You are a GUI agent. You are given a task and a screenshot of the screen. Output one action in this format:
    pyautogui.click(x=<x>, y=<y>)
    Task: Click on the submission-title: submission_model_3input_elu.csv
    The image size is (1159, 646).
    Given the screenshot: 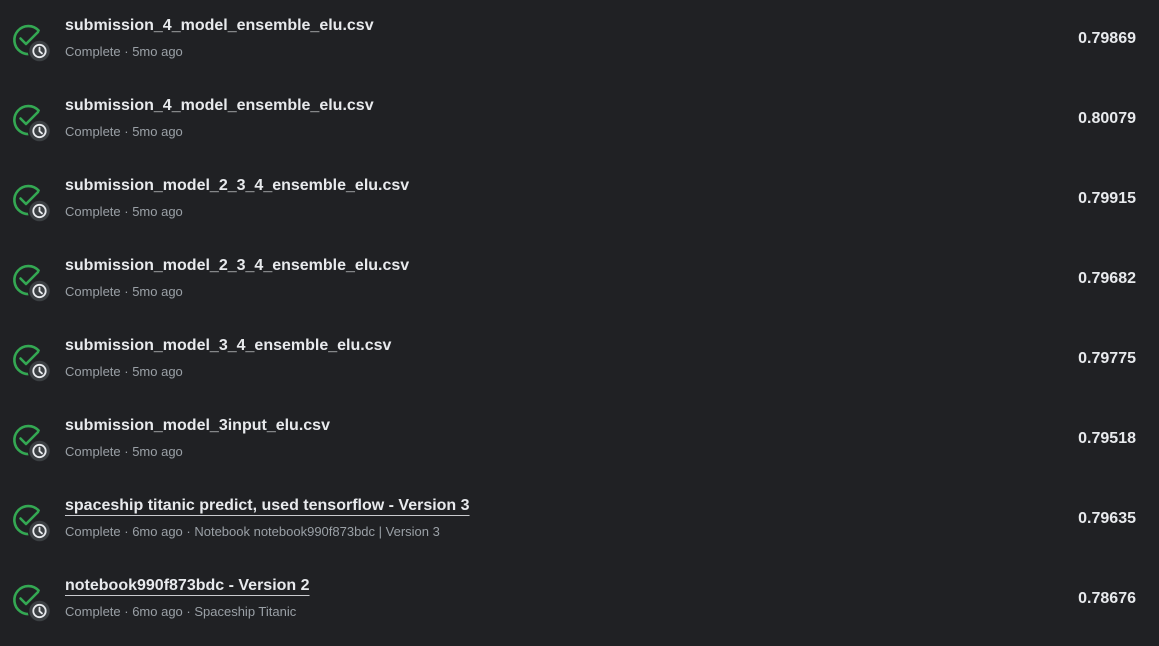 What is the action you would take?
    pyautogui.click(x=197, y=425)
    